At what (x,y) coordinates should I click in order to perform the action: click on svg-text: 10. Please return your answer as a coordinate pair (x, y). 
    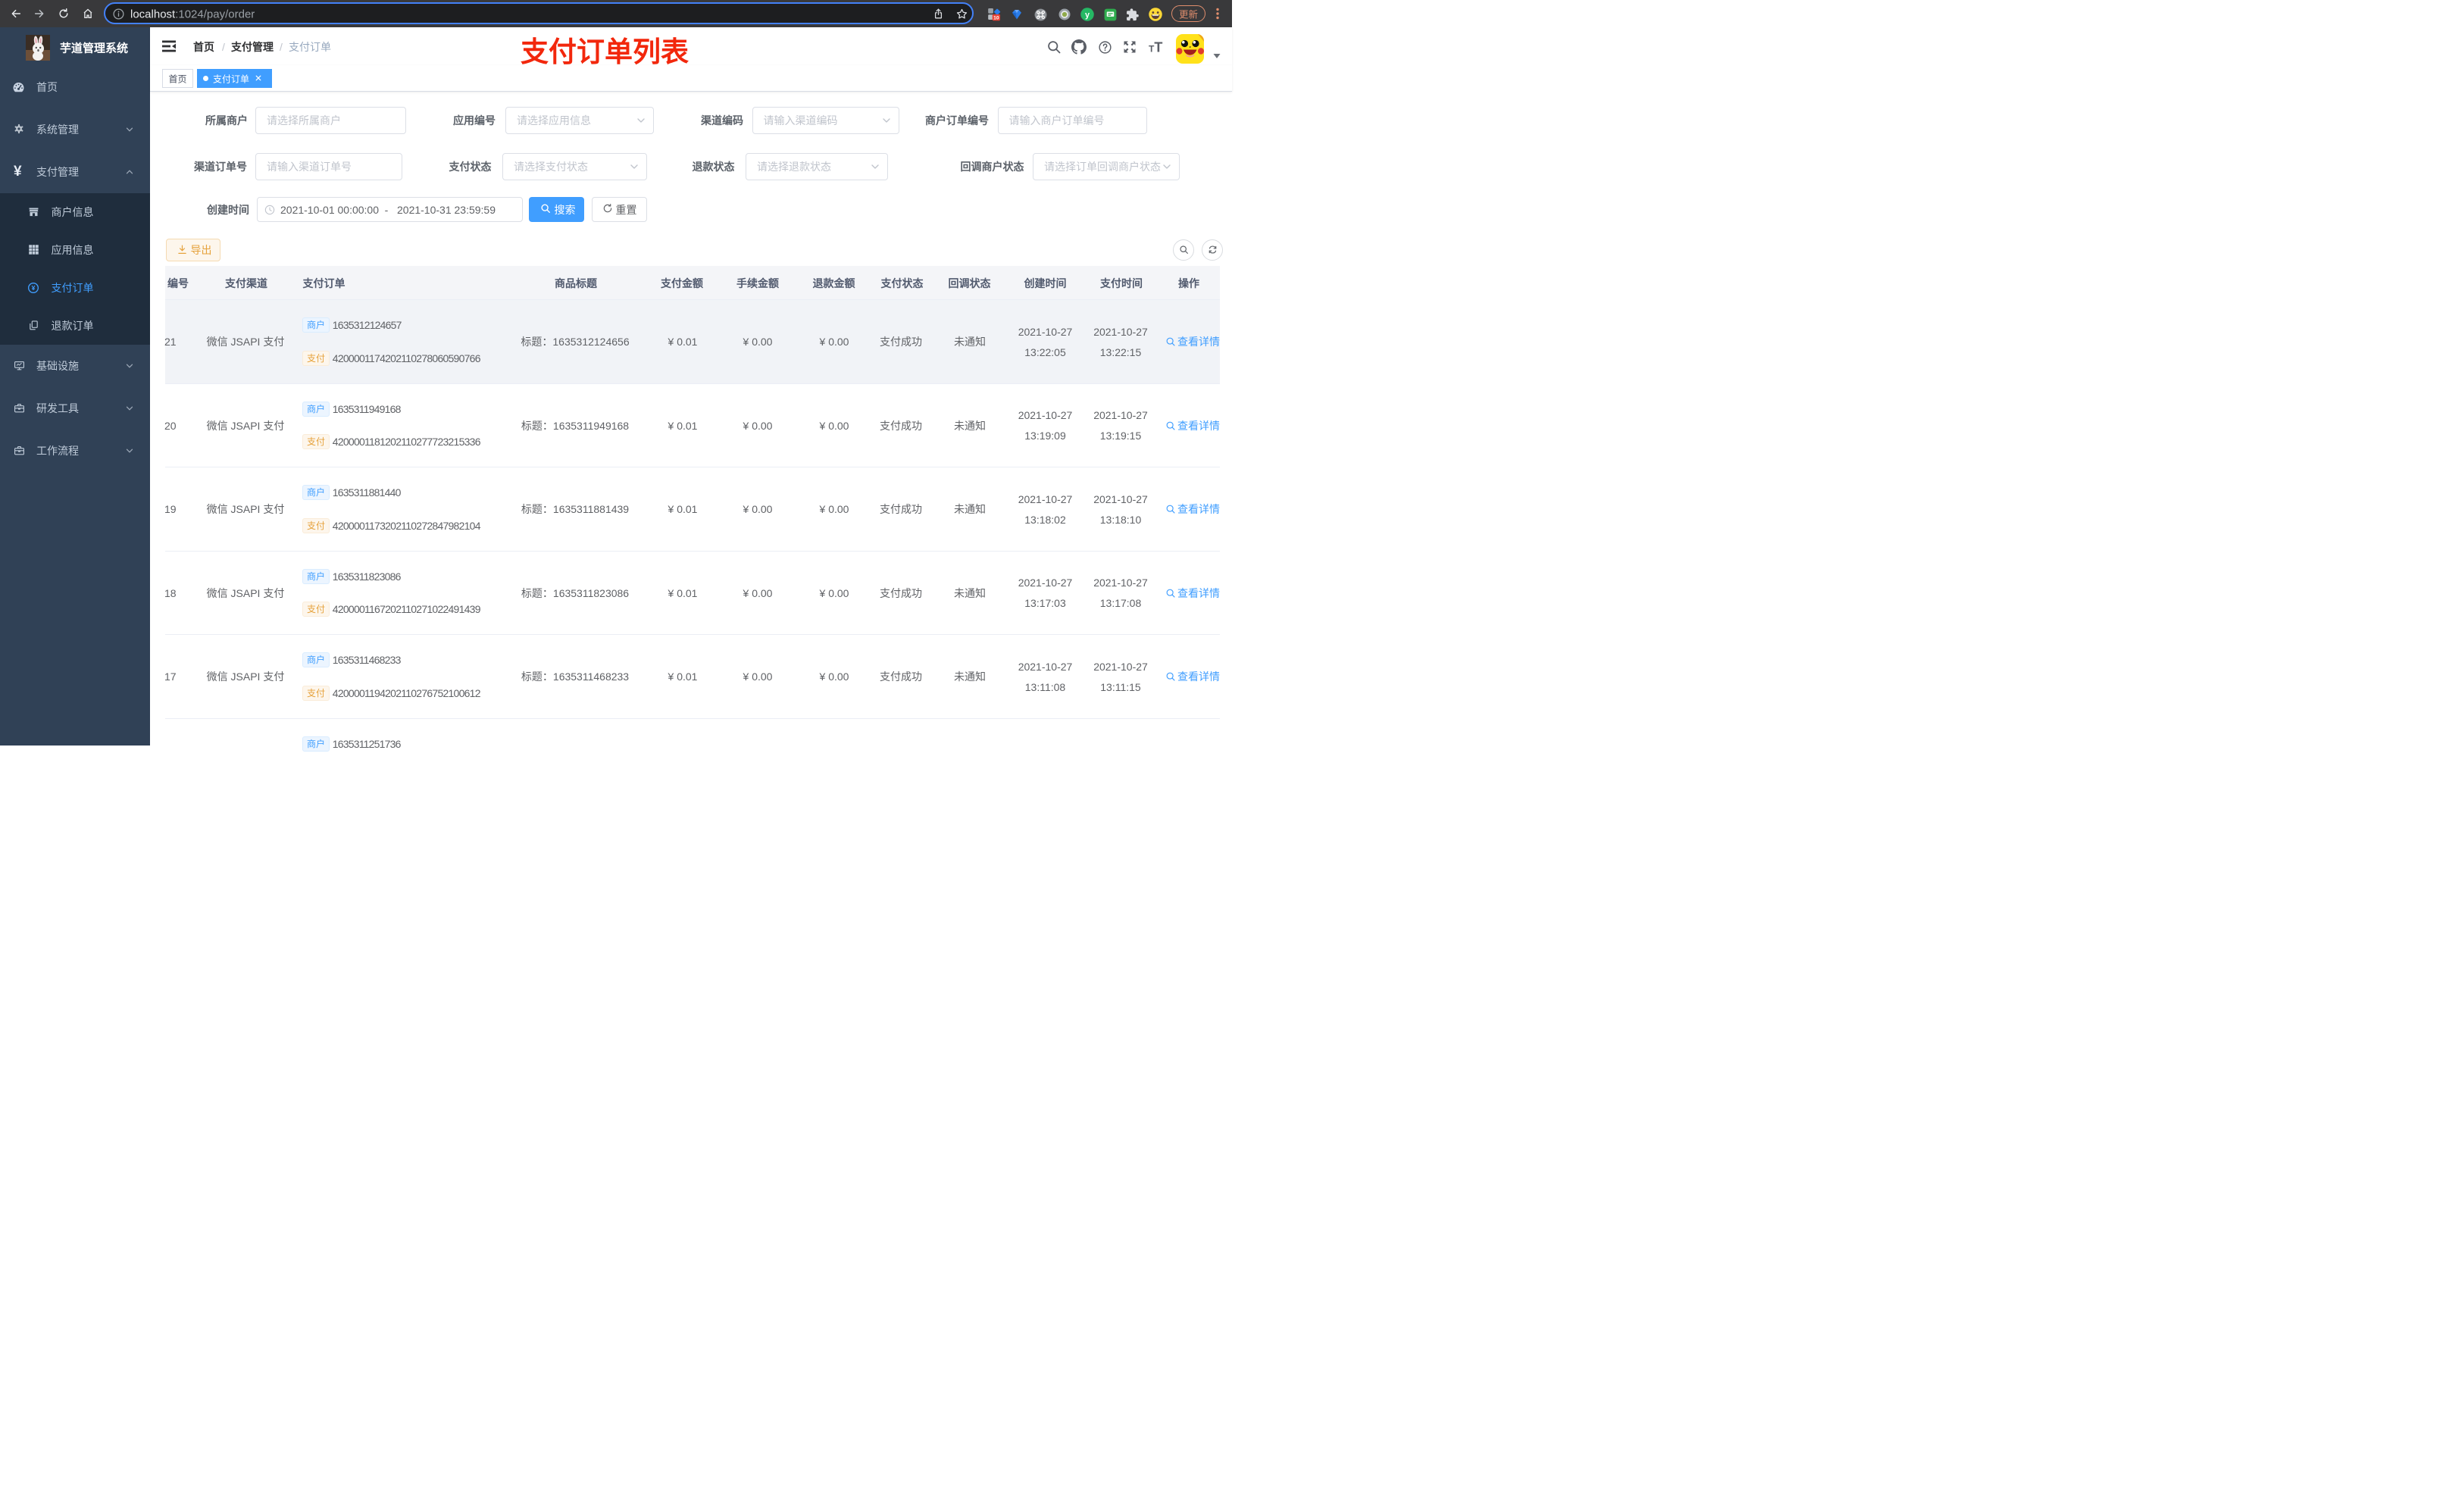
    Looking at the image, I should click on (996, 17).